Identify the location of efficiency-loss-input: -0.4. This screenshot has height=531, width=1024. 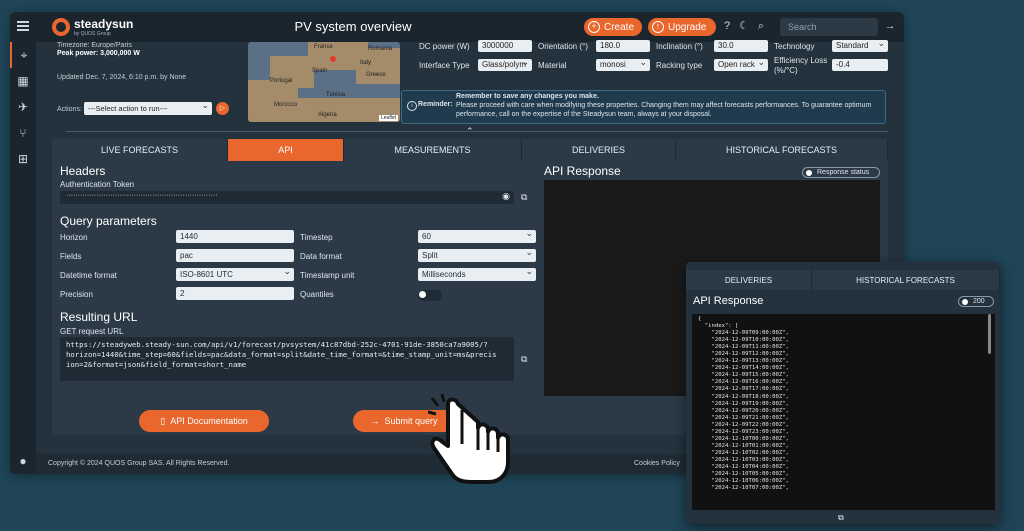
(860, 65).